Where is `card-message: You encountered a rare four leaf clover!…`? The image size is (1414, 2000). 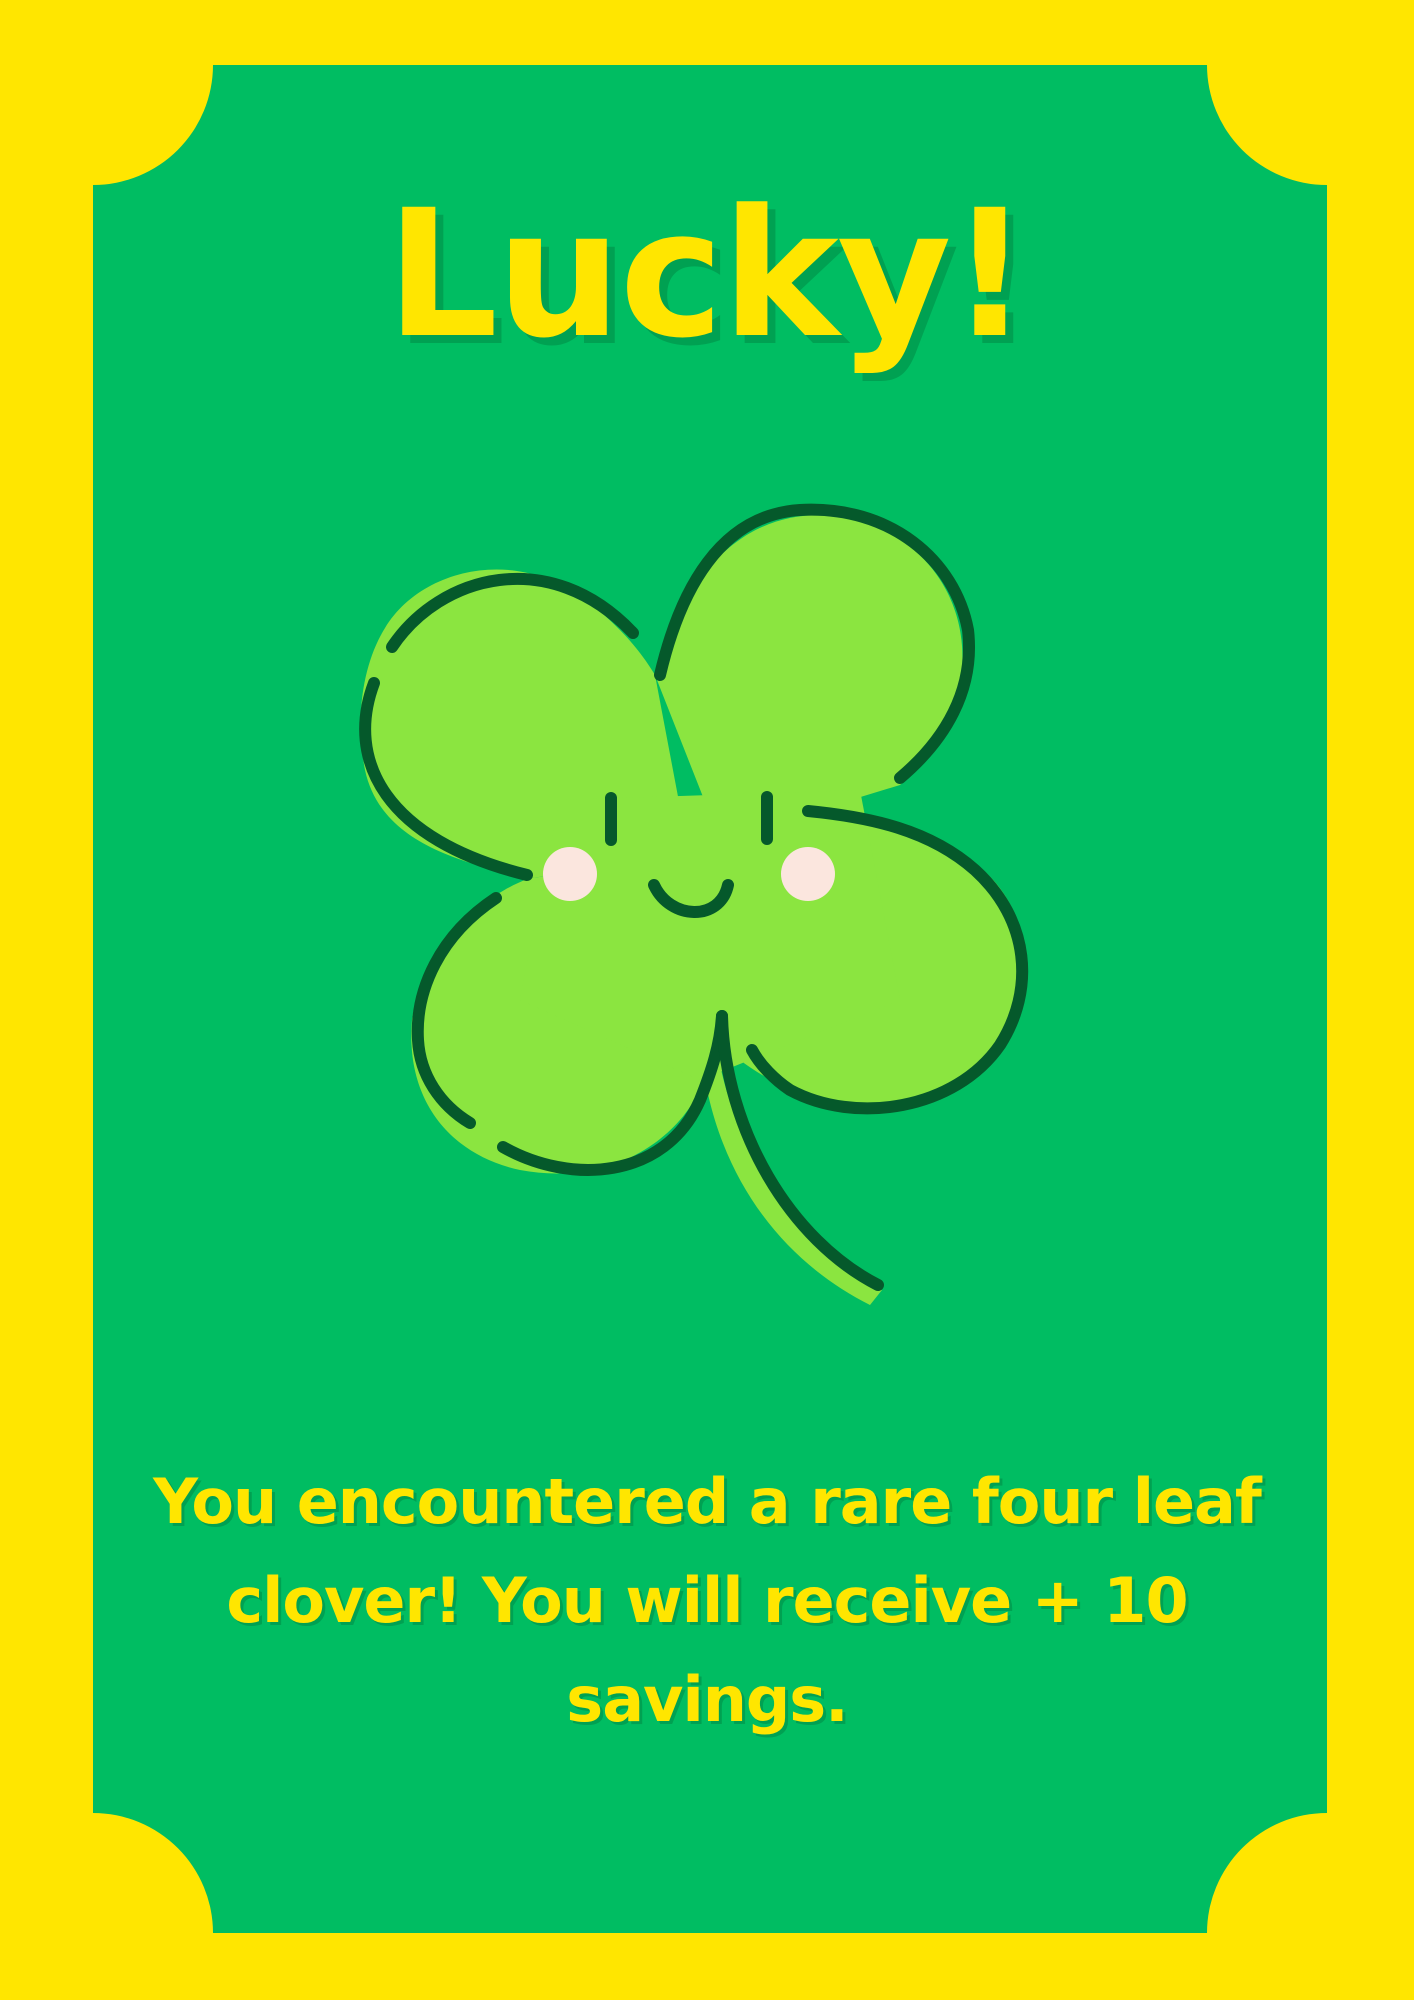
card-message: You encountered a rare four leaf clover!… is located at coordinates (707, 1600).